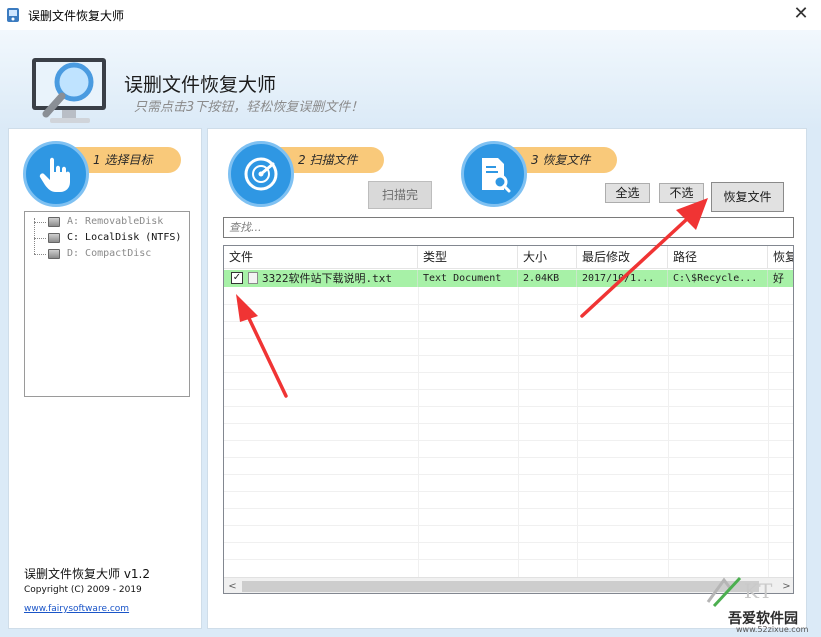 This screenshot has height=637, width=821. I want to click on scrollbar-thumb, so click(500, 586).